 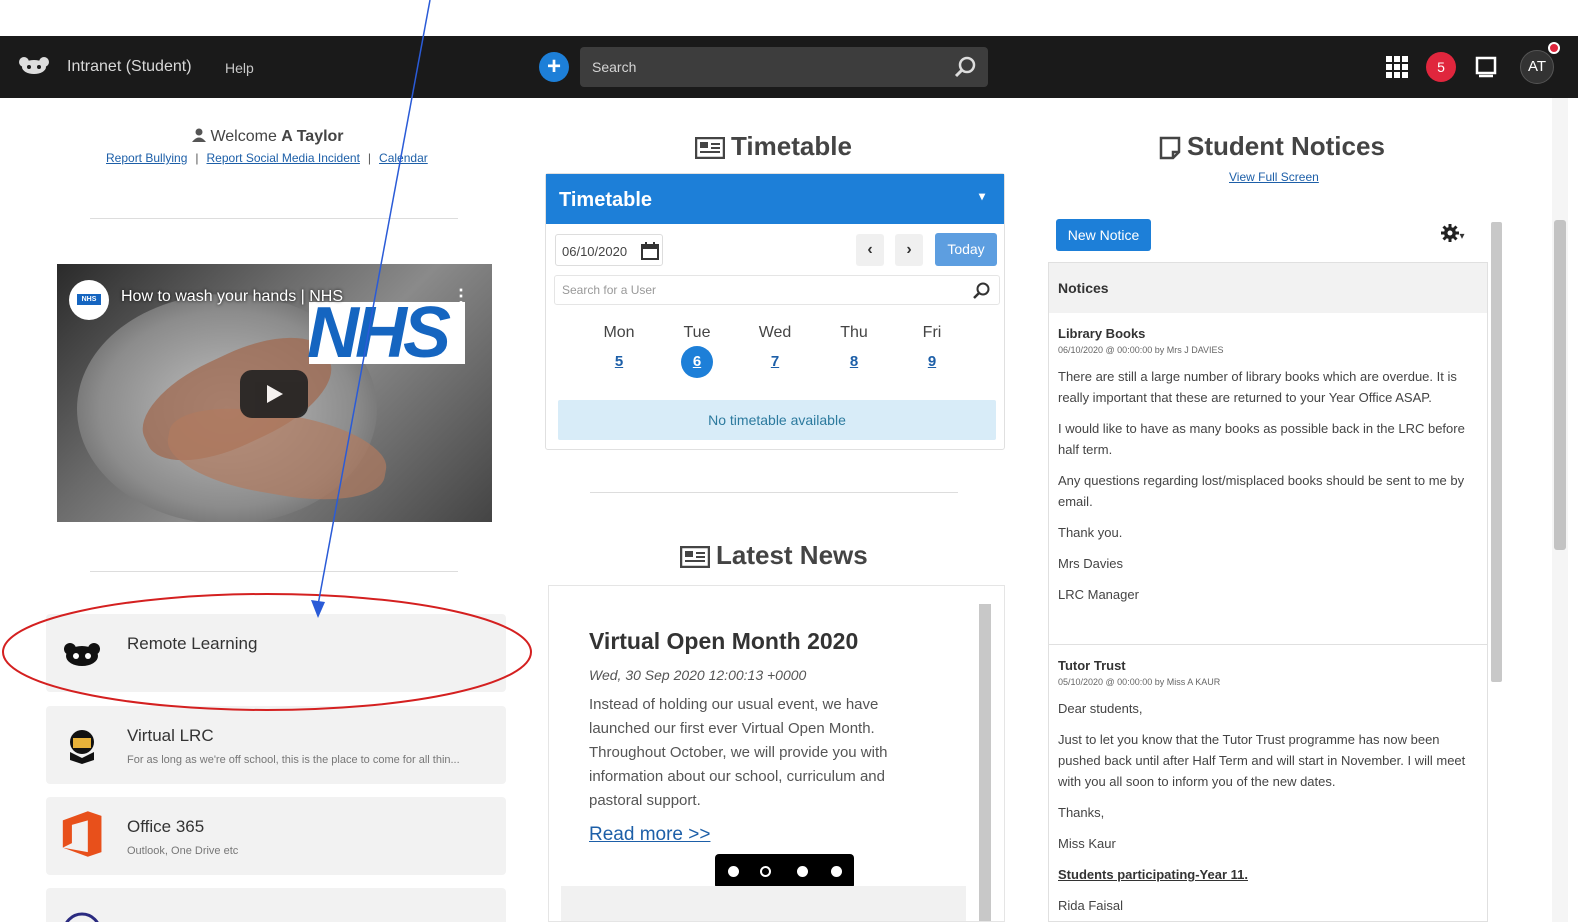 I want to click on video-title: How to wash your hands | NHS, so click(x=232, y=297).